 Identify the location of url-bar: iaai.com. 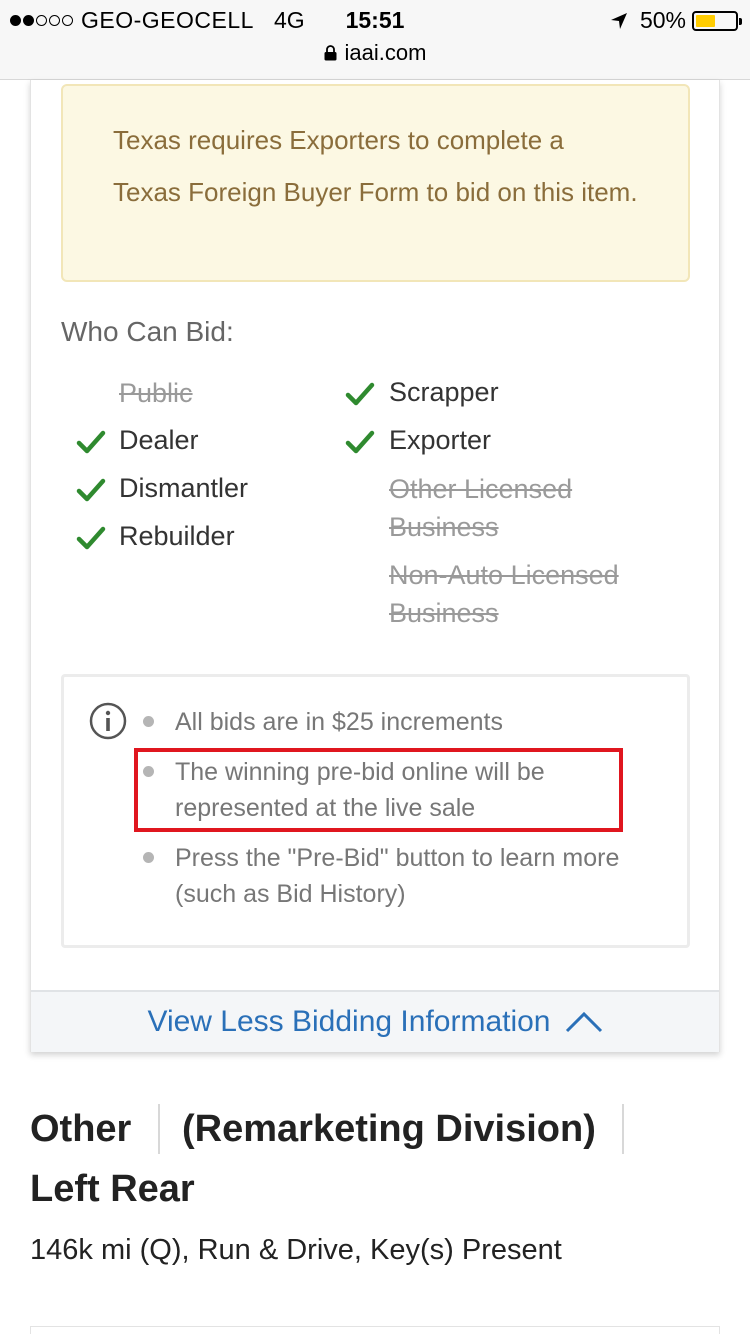
(375, 53).